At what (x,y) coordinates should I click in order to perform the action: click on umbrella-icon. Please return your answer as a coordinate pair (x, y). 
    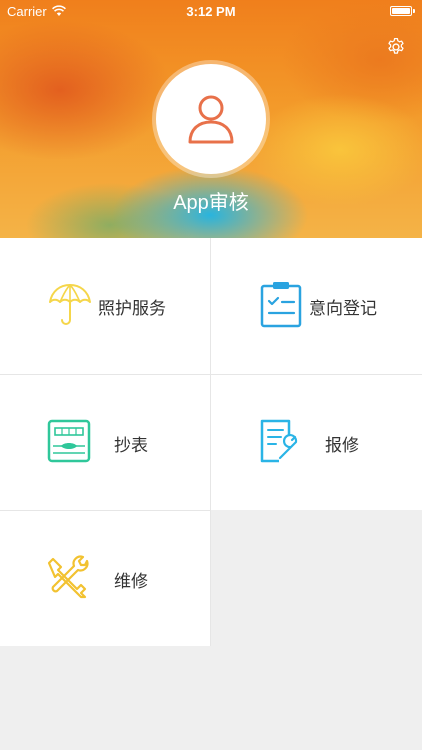
    Looking at the image, I should click on (70, 304).